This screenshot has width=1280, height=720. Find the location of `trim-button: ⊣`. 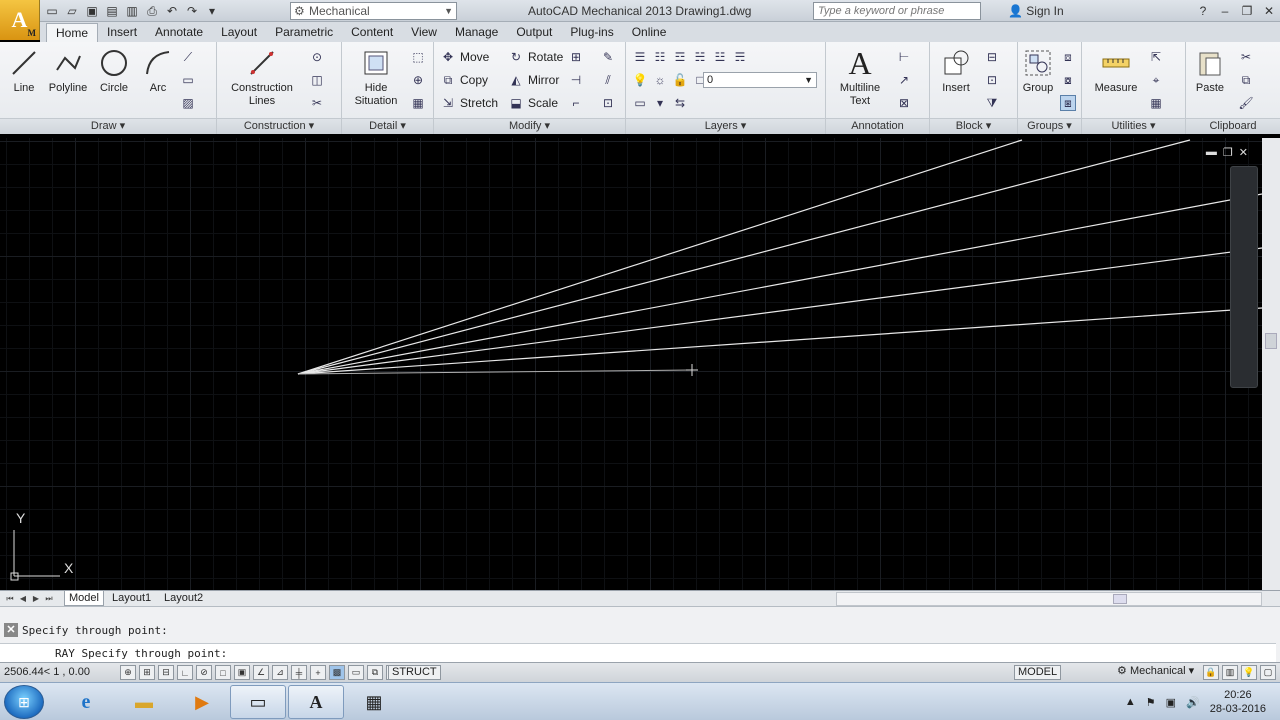

trim-button: ⊣ is located at coordinates (576, 80).